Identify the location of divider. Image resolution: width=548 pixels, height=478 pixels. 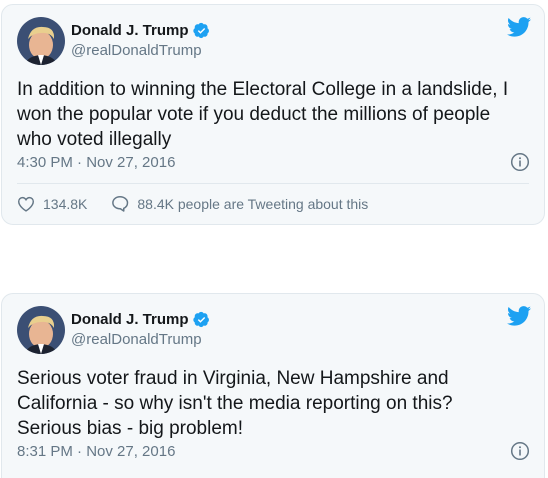
(273, 183).